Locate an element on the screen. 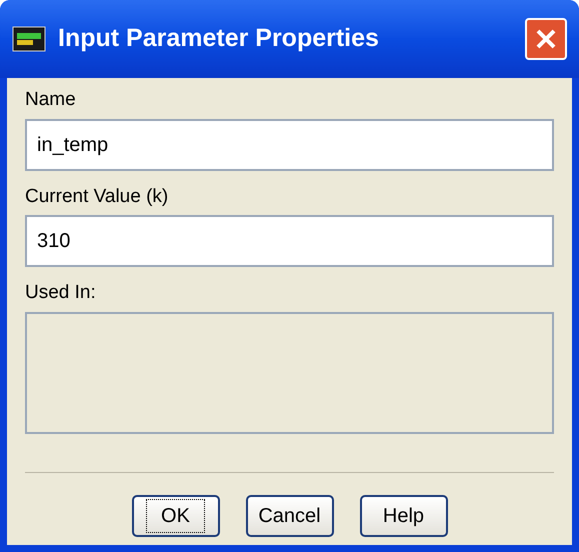 The height and width of the screenshot is (552, 579). close-button is located at coordinates (546, 39).